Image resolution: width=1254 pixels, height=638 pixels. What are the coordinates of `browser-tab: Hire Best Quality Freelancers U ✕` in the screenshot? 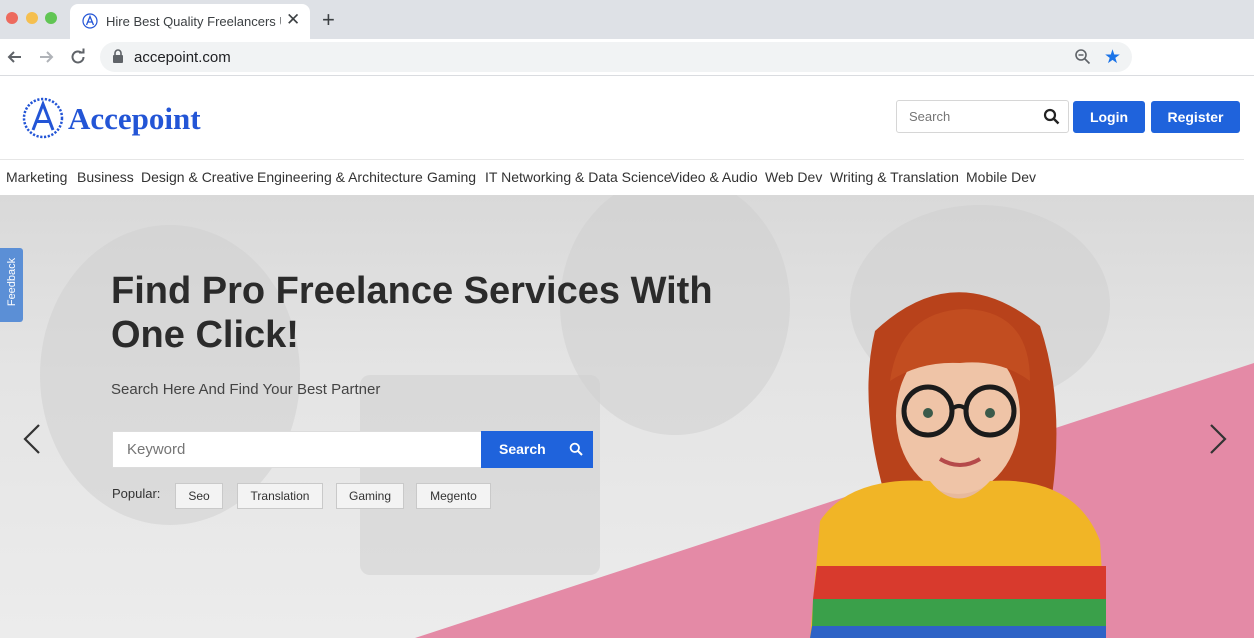 It's located at (190, 21).